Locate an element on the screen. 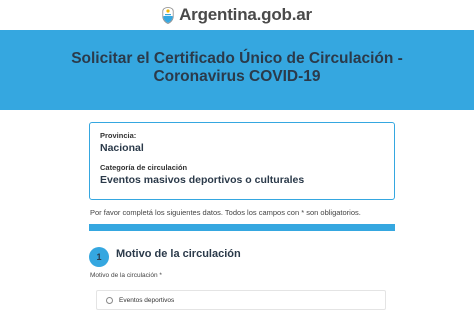 Image resolution: width=474 pixels, height=326 pixels. categoria-label: Categoría de circulación is located at coordinates (144, 167).